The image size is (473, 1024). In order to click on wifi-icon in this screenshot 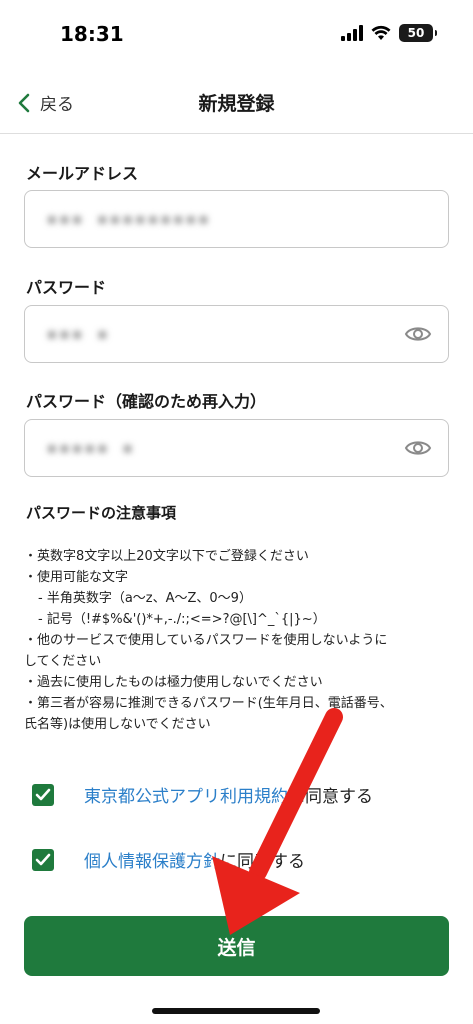, I will do `click(381, 32)`.